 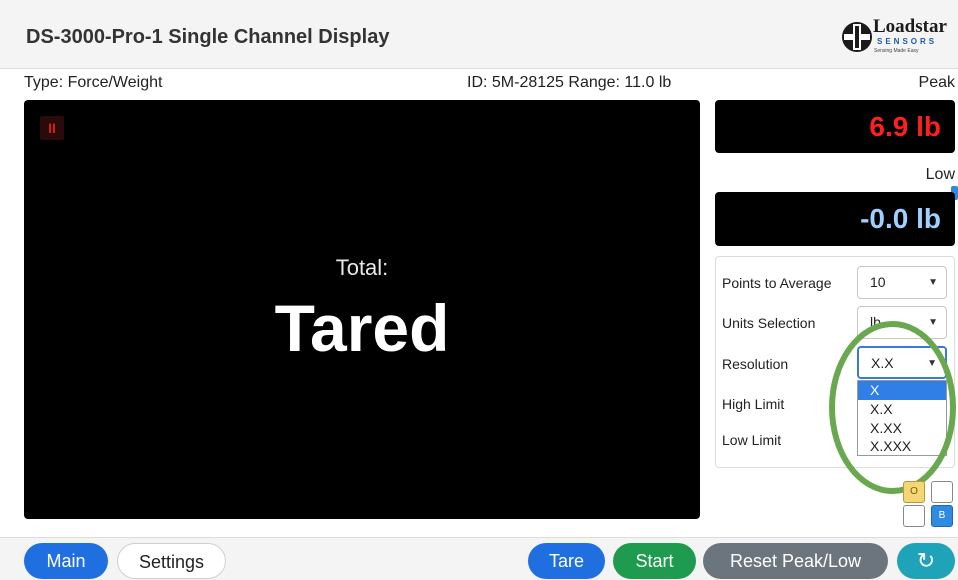 I want to click on pause-button: II, so click(x=52, y=128).